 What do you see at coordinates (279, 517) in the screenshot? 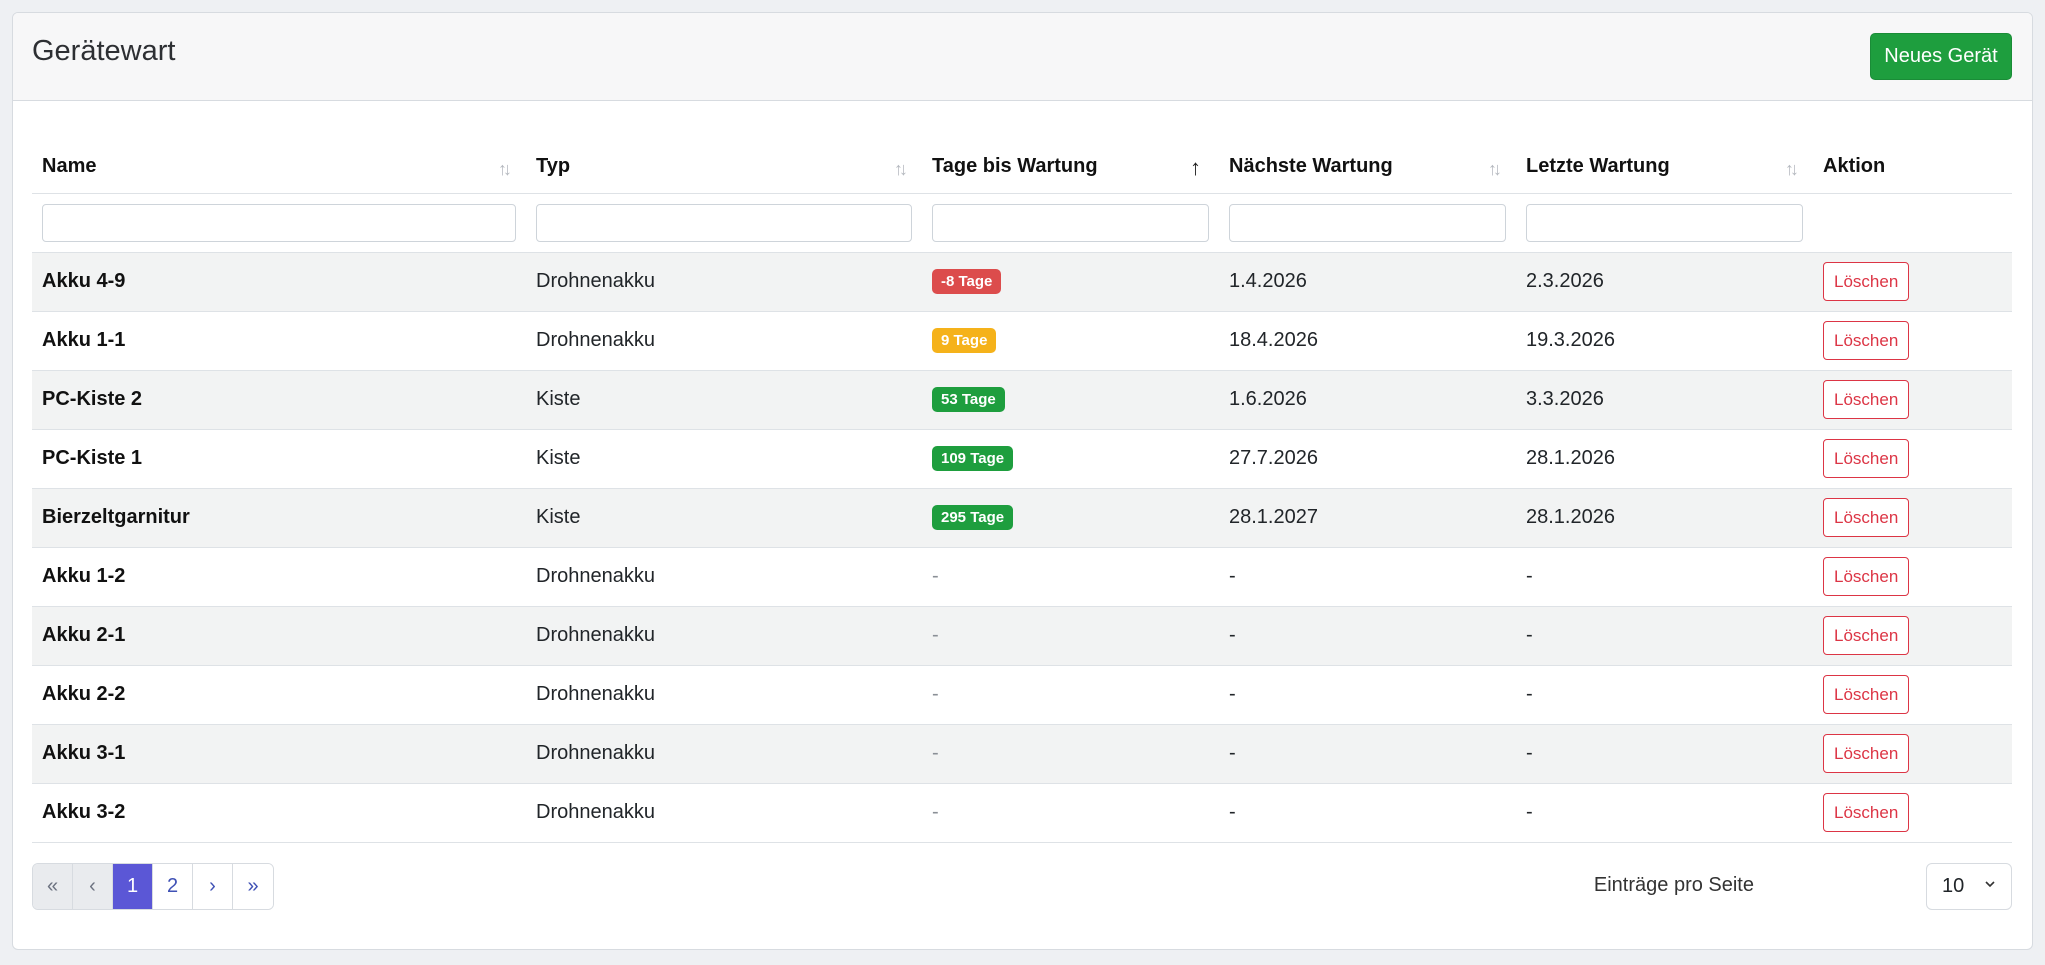
I see `device-name: Bierzeltgarnitur` at bounding box center [279, 517].